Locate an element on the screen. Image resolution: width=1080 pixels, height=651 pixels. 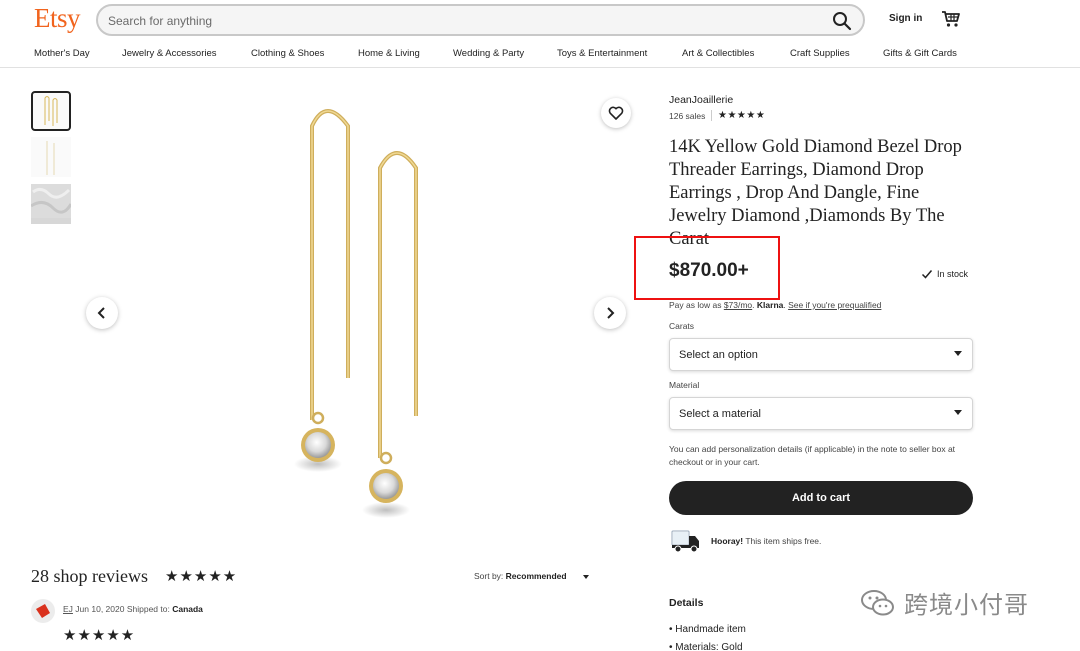
carats-label: Carats is located at coordinates (682, 326).